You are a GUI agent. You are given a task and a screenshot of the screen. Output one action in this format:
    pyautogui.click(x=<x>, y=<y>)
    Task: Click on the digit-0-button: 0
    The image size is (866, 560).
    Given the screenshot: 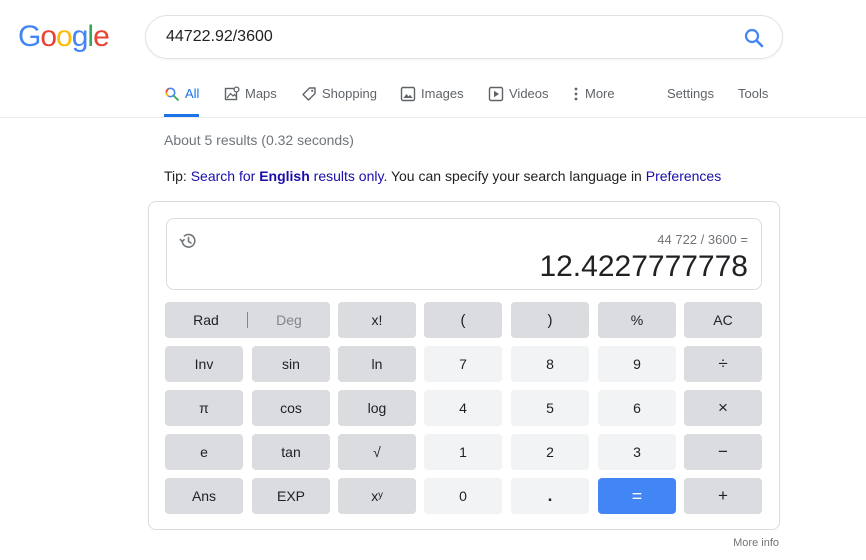 What is the action you would take?
    pyautogui.click(x=463, y=496)
    